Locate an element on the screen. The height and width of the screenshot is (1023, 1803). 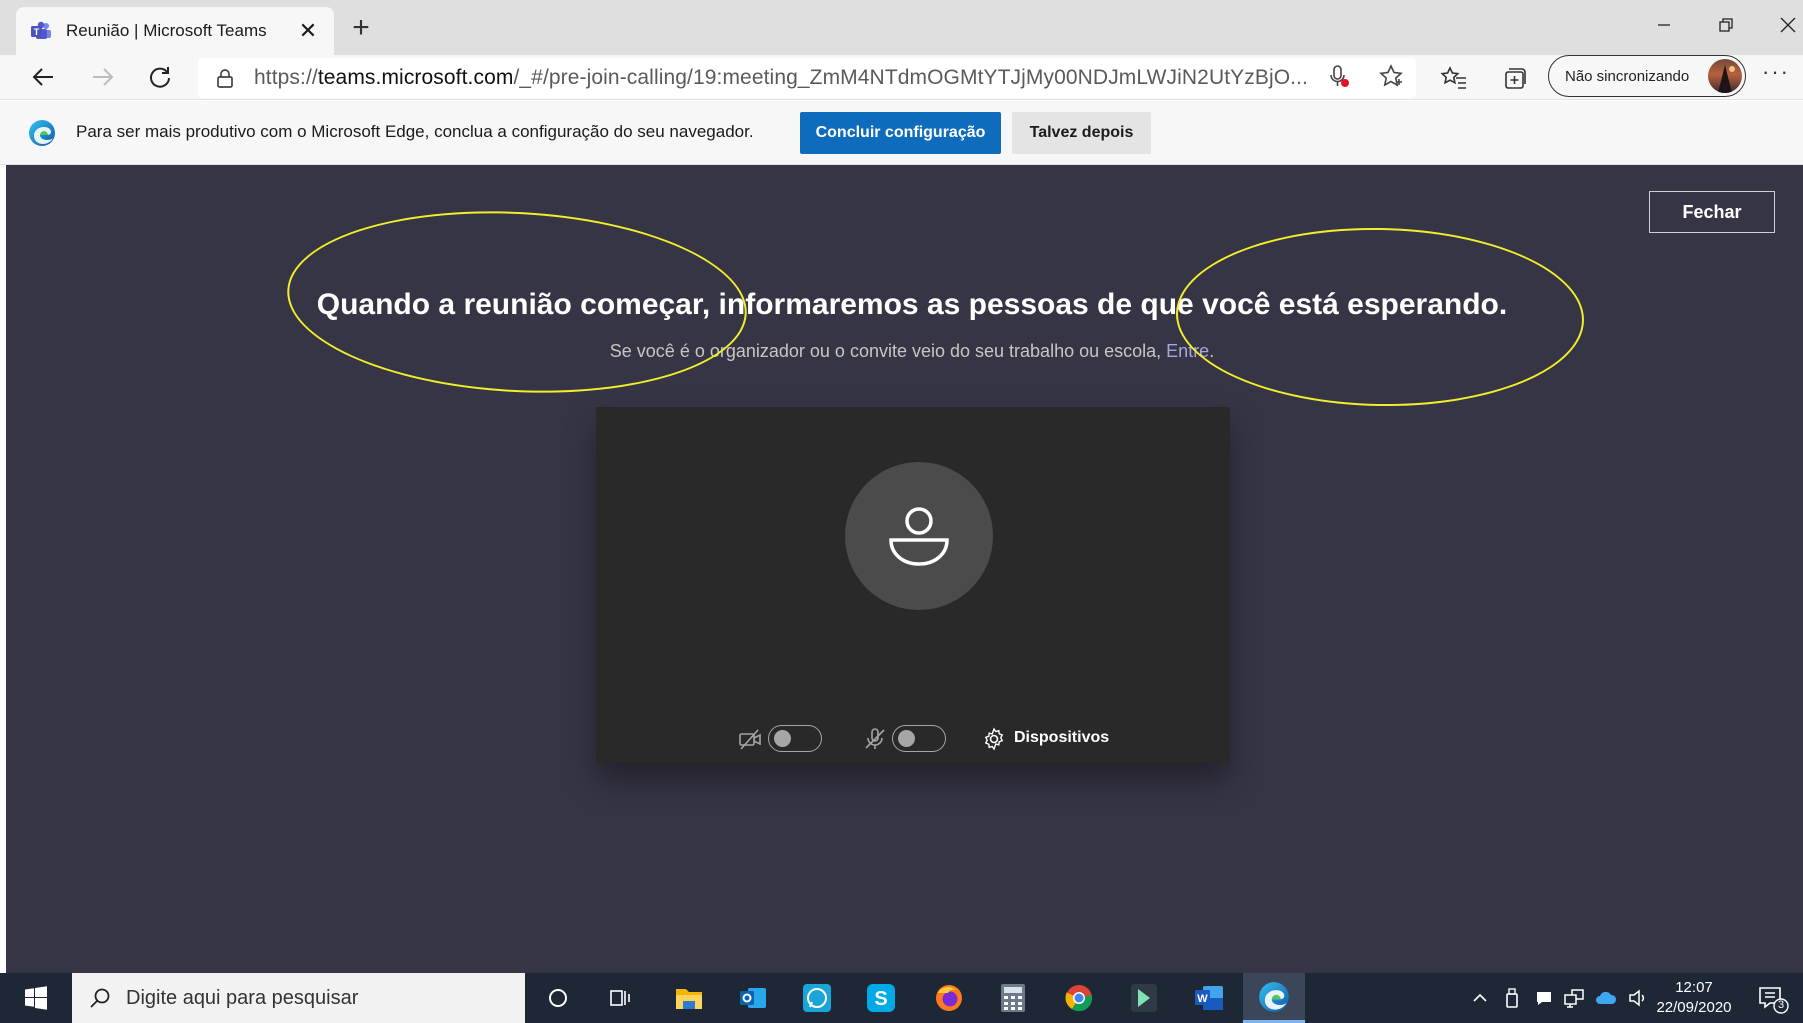
user-placeholder-icon is located at coordinates (919, 536).